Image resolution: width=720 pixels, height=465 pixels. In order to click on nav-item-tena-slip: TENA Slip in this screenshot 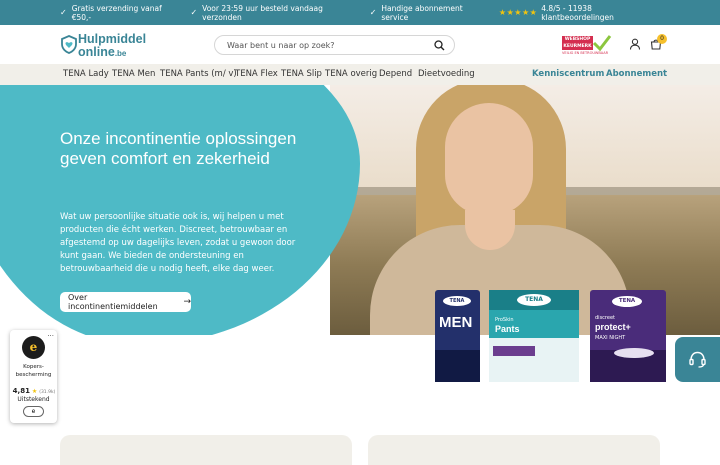, I will do `click(301, 74)`.